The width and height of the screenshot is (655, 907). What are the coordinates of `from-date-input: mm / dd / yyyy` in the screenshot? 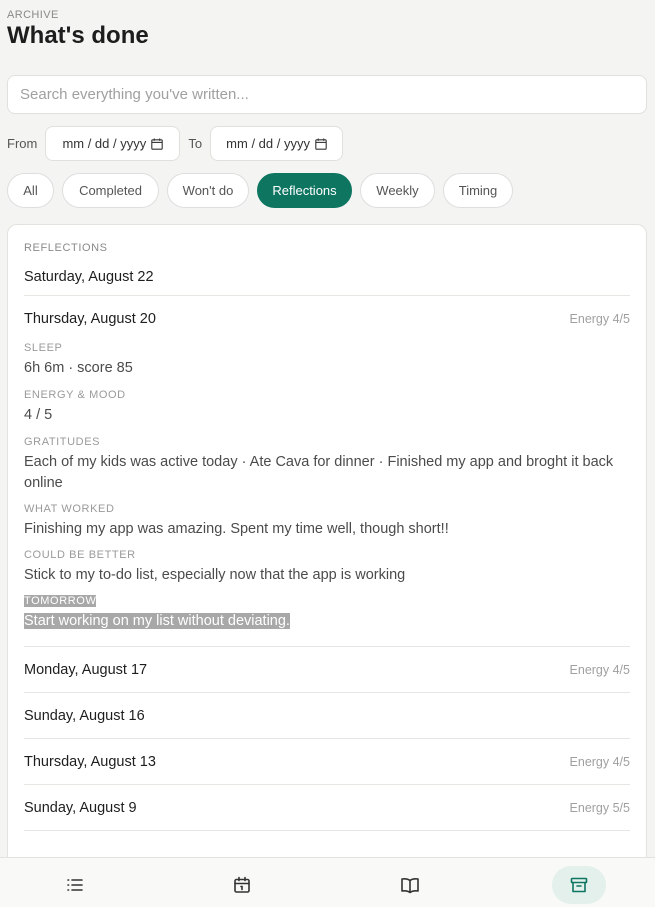 It's located at (113, 143).